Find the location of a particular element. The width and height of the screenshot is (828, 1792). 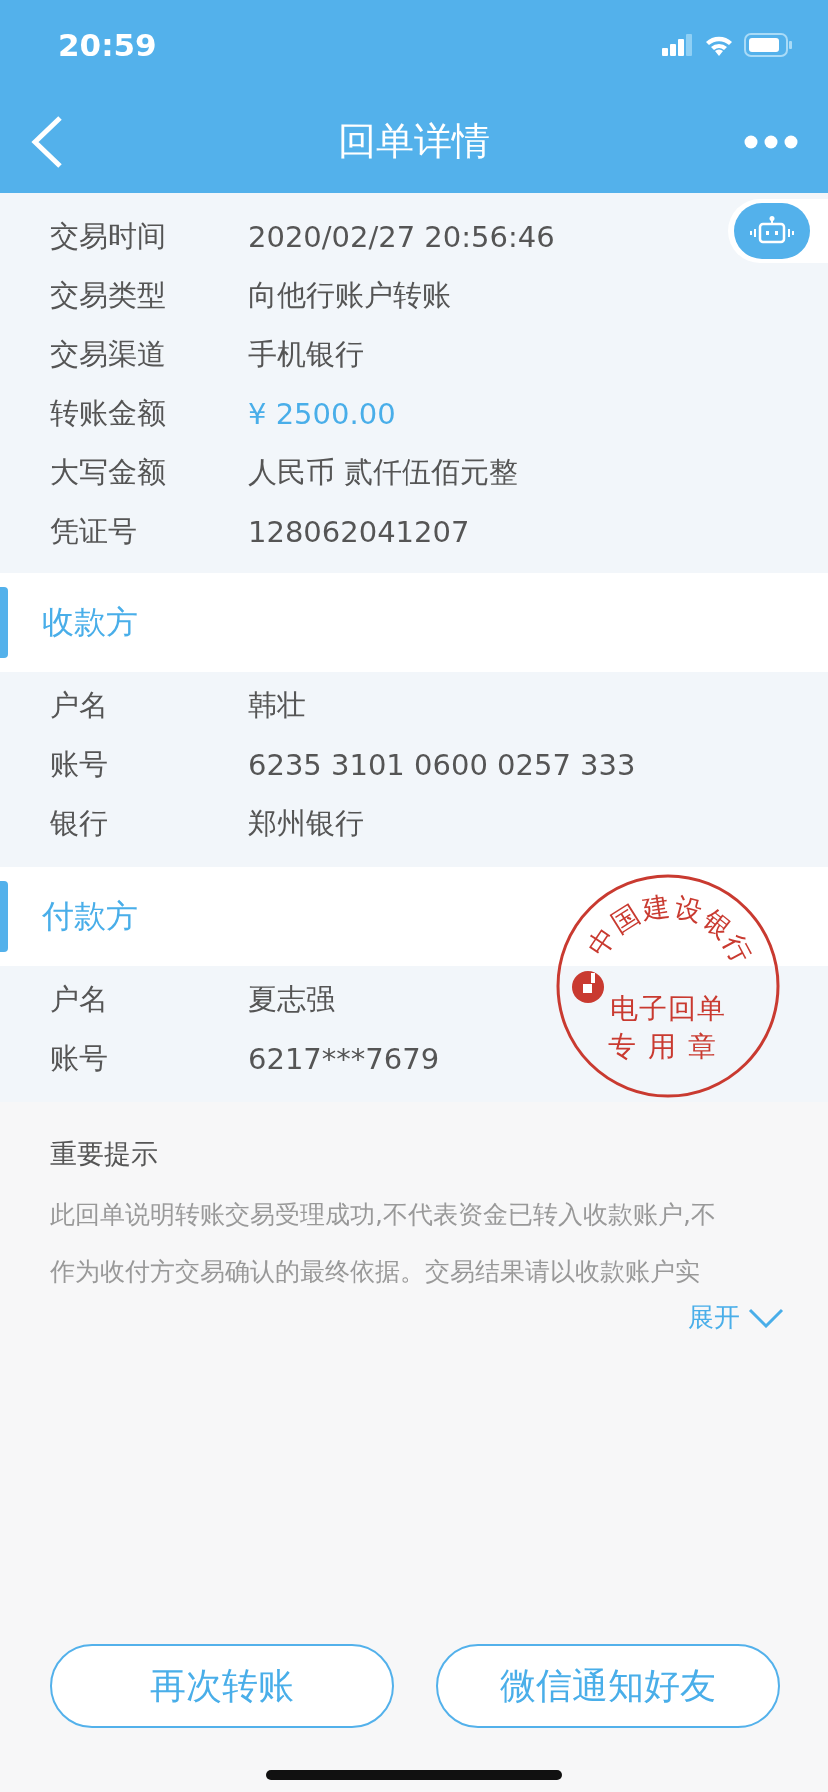

wifi-icon is located at coordinates (719, 45).